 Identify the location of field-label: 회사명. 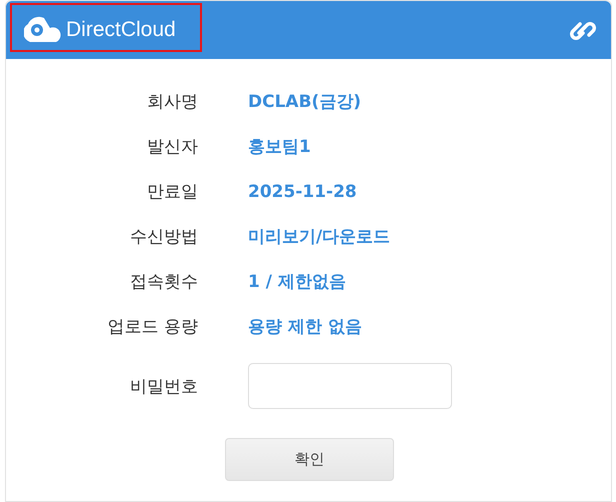
(172, 102).